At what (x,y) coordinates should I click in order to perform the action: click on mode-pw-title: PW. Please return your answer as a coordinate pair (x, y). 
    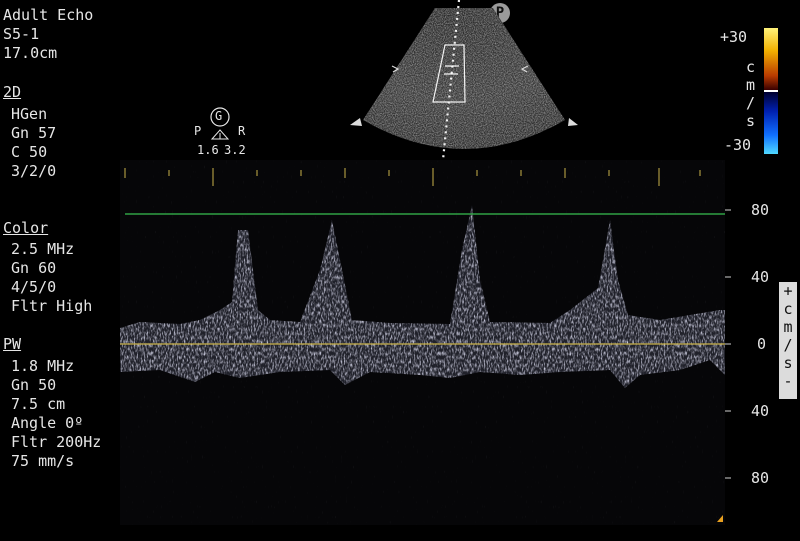
    Looking at the image, I should click on (12, 344).